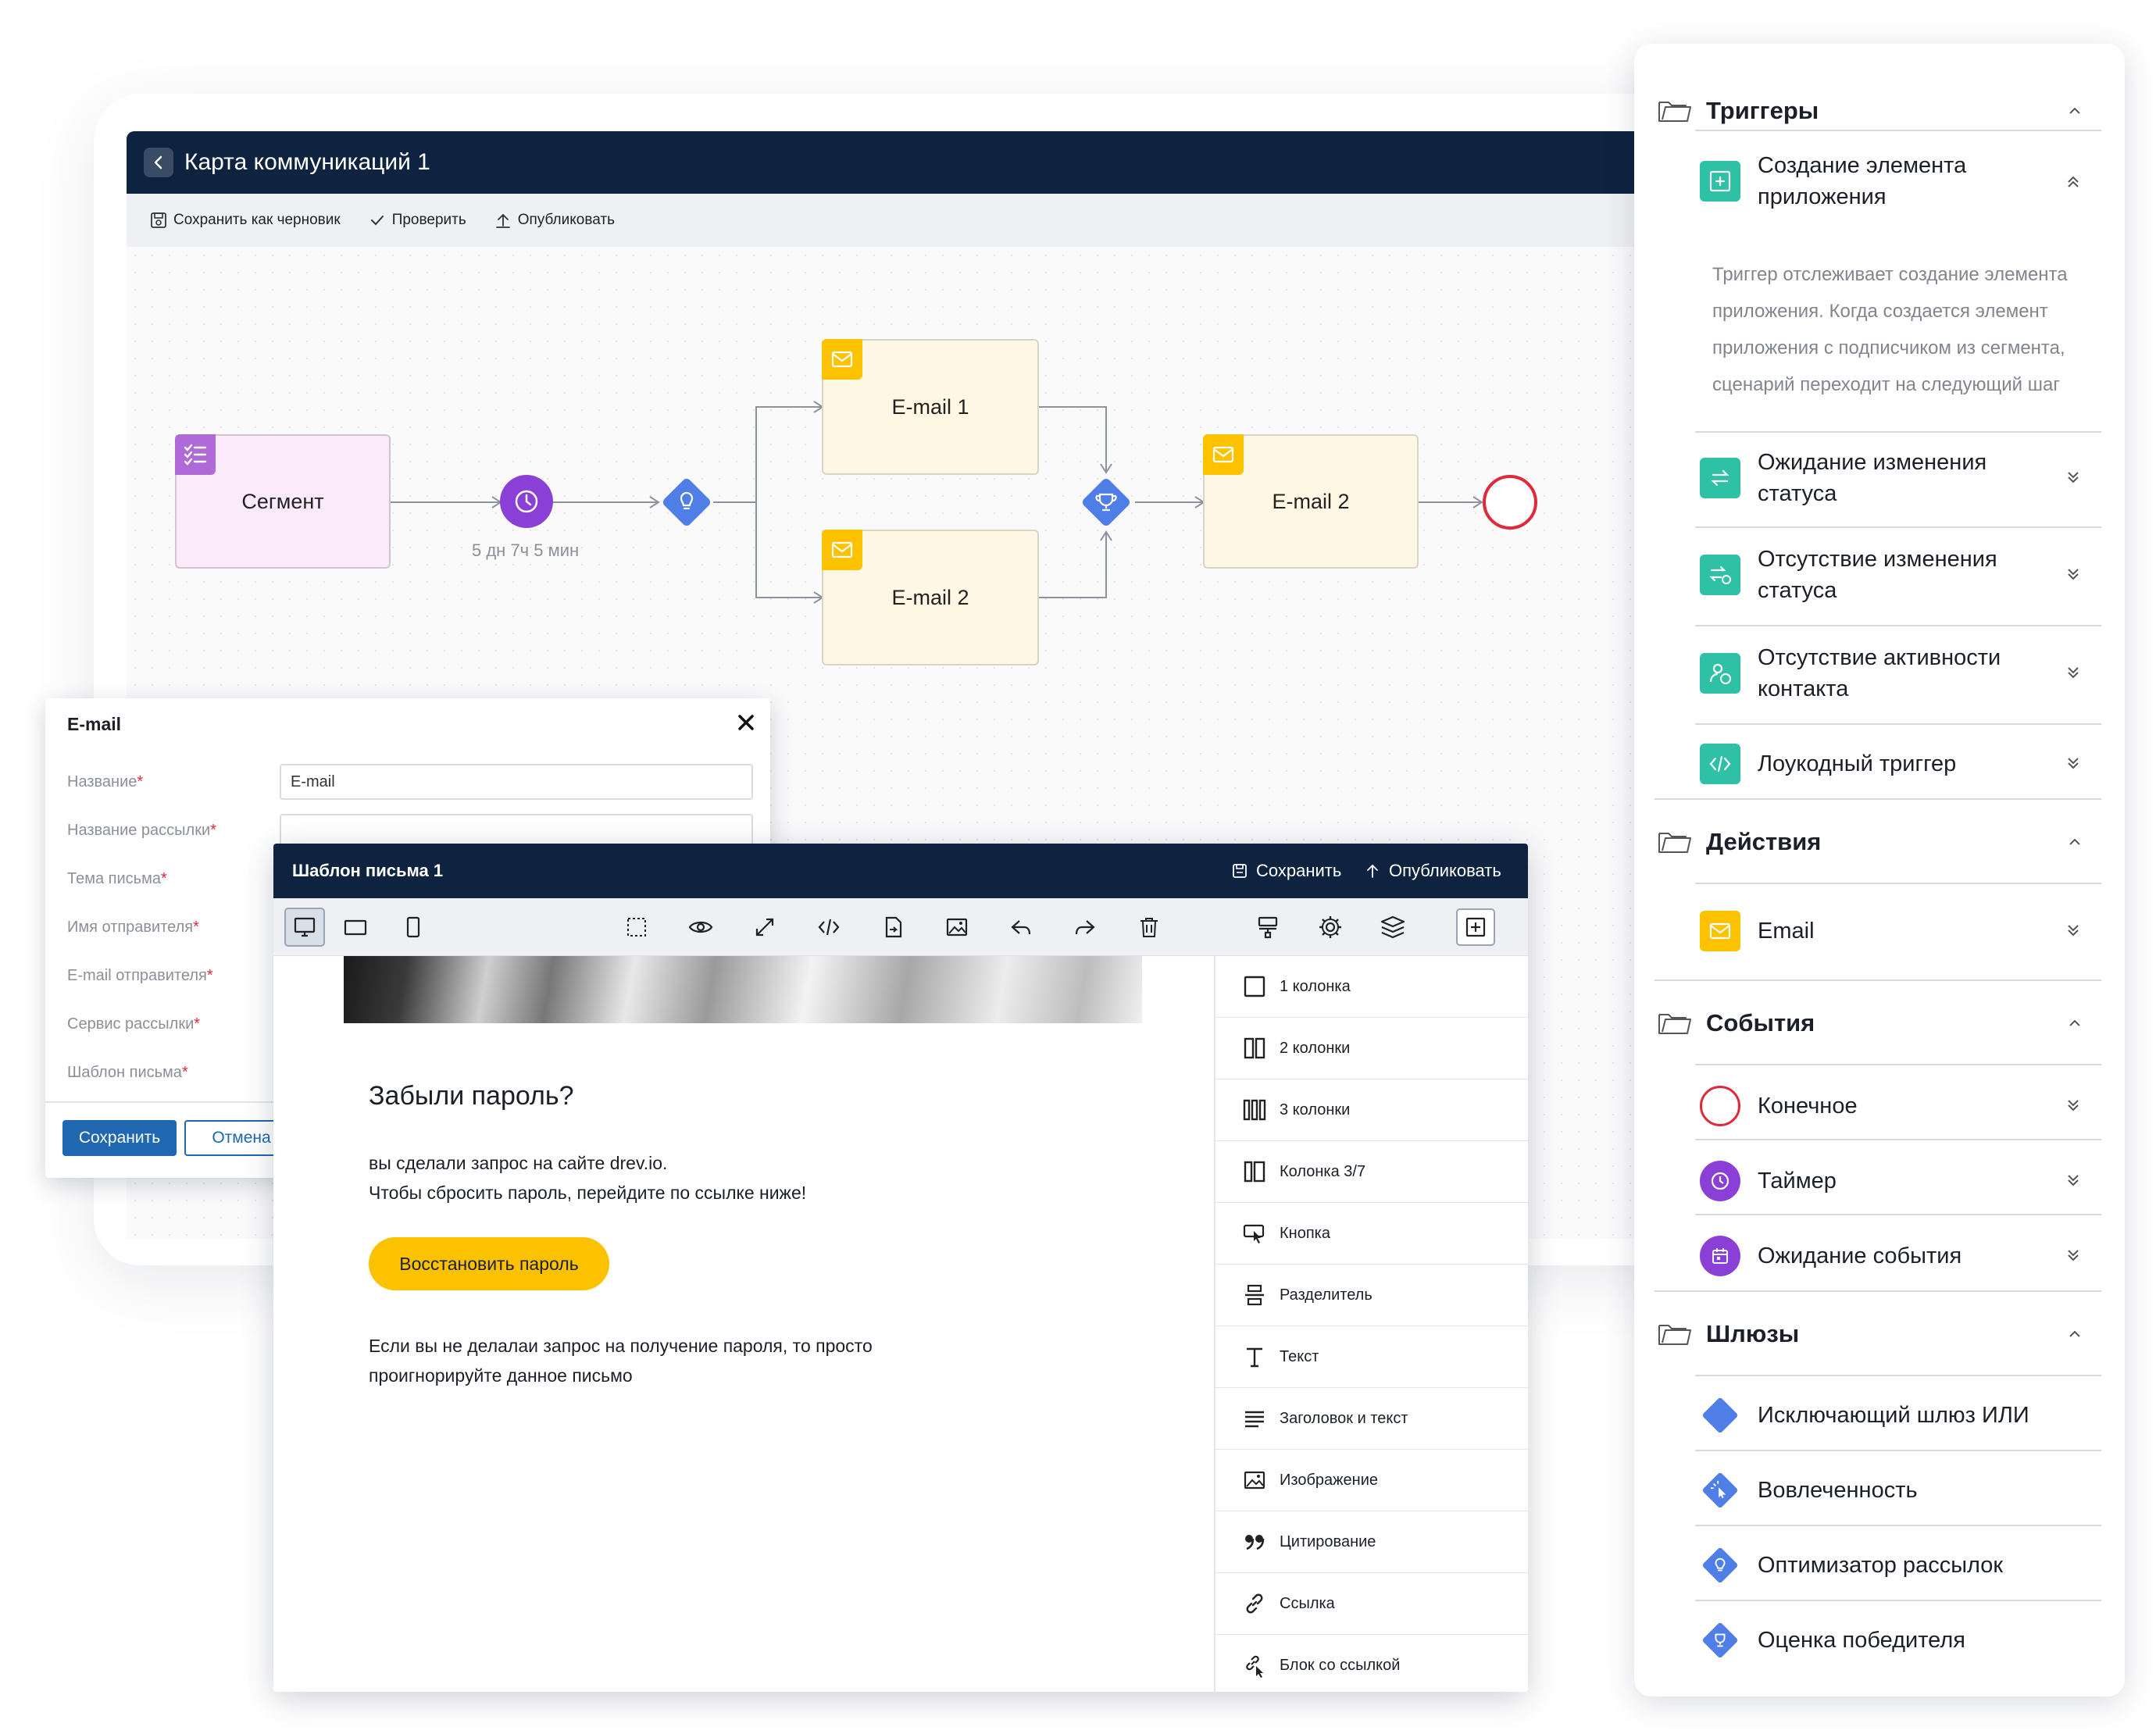  I want to click on section-events: События, so click(1879, 1024).